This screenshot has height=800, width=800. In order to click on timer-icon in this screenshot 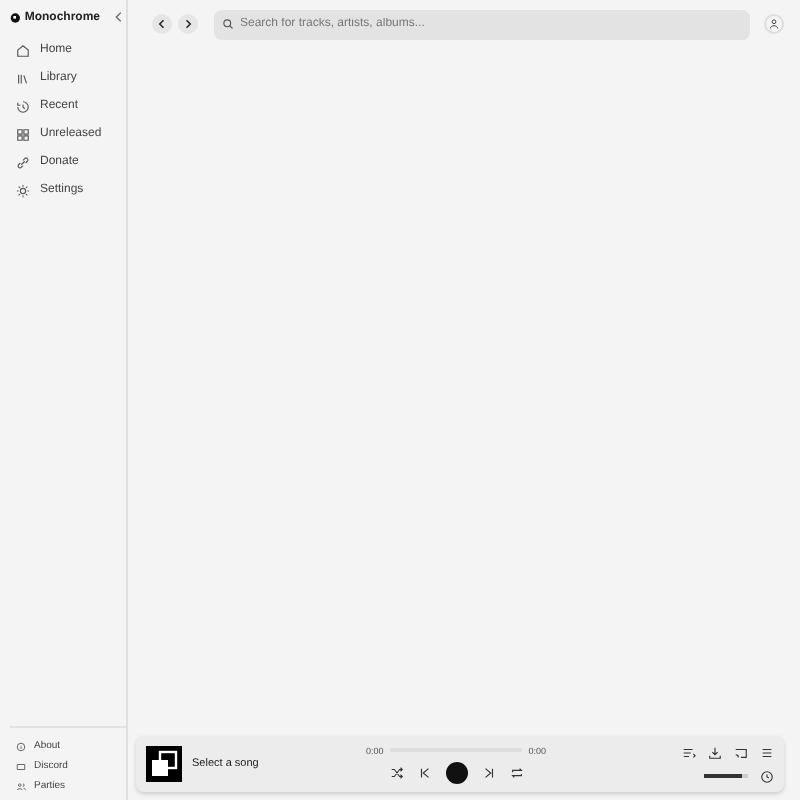, I will do `click(767, 776)`.